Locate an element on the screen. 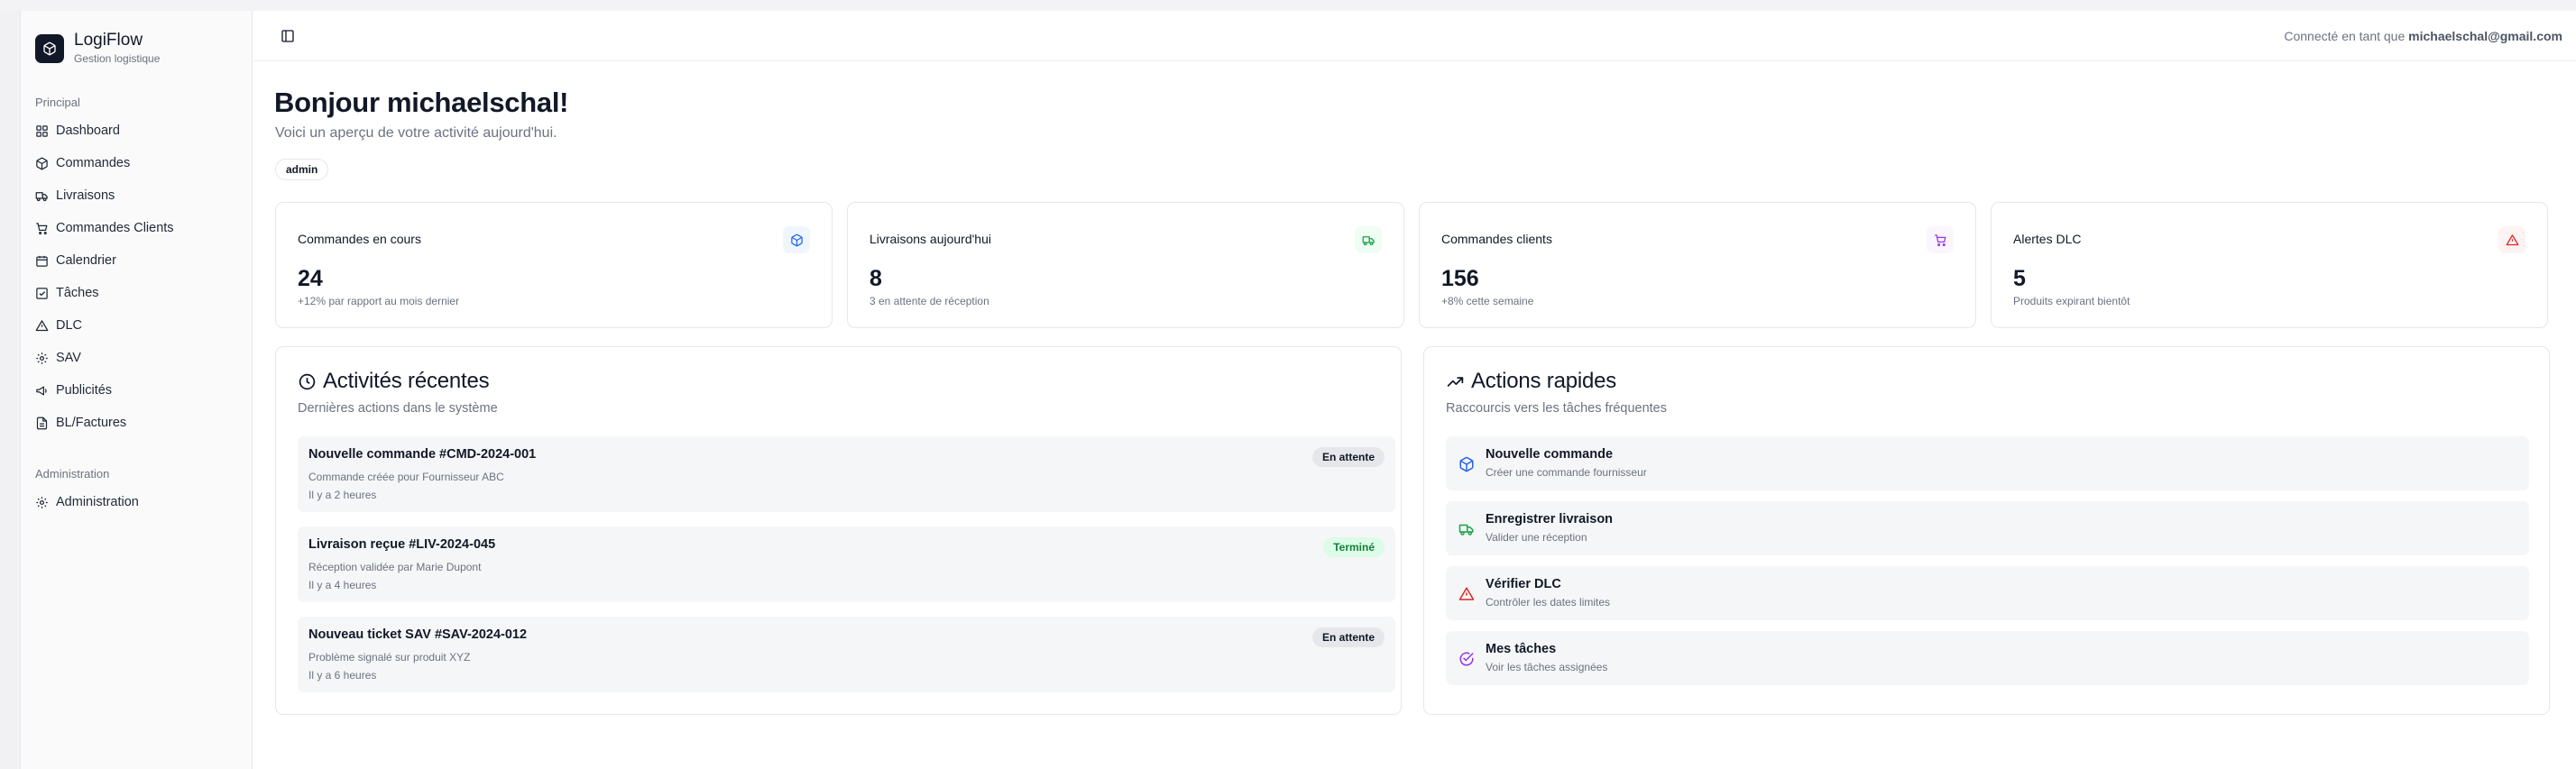  quick-action-desc: Contrôler les dates limites is located at coordinates (1549, 602).